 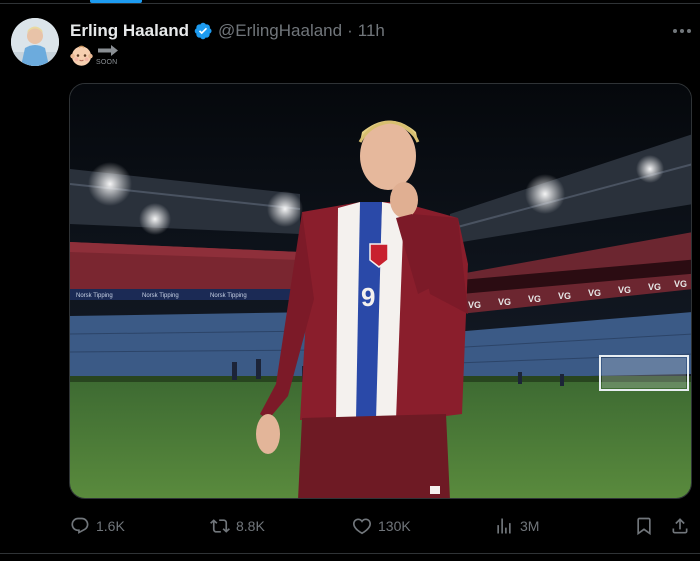 What do you see at coordinates (81, 55) in the screenshot?
I see `baby-face-icon` at bounding box center [81, 55].